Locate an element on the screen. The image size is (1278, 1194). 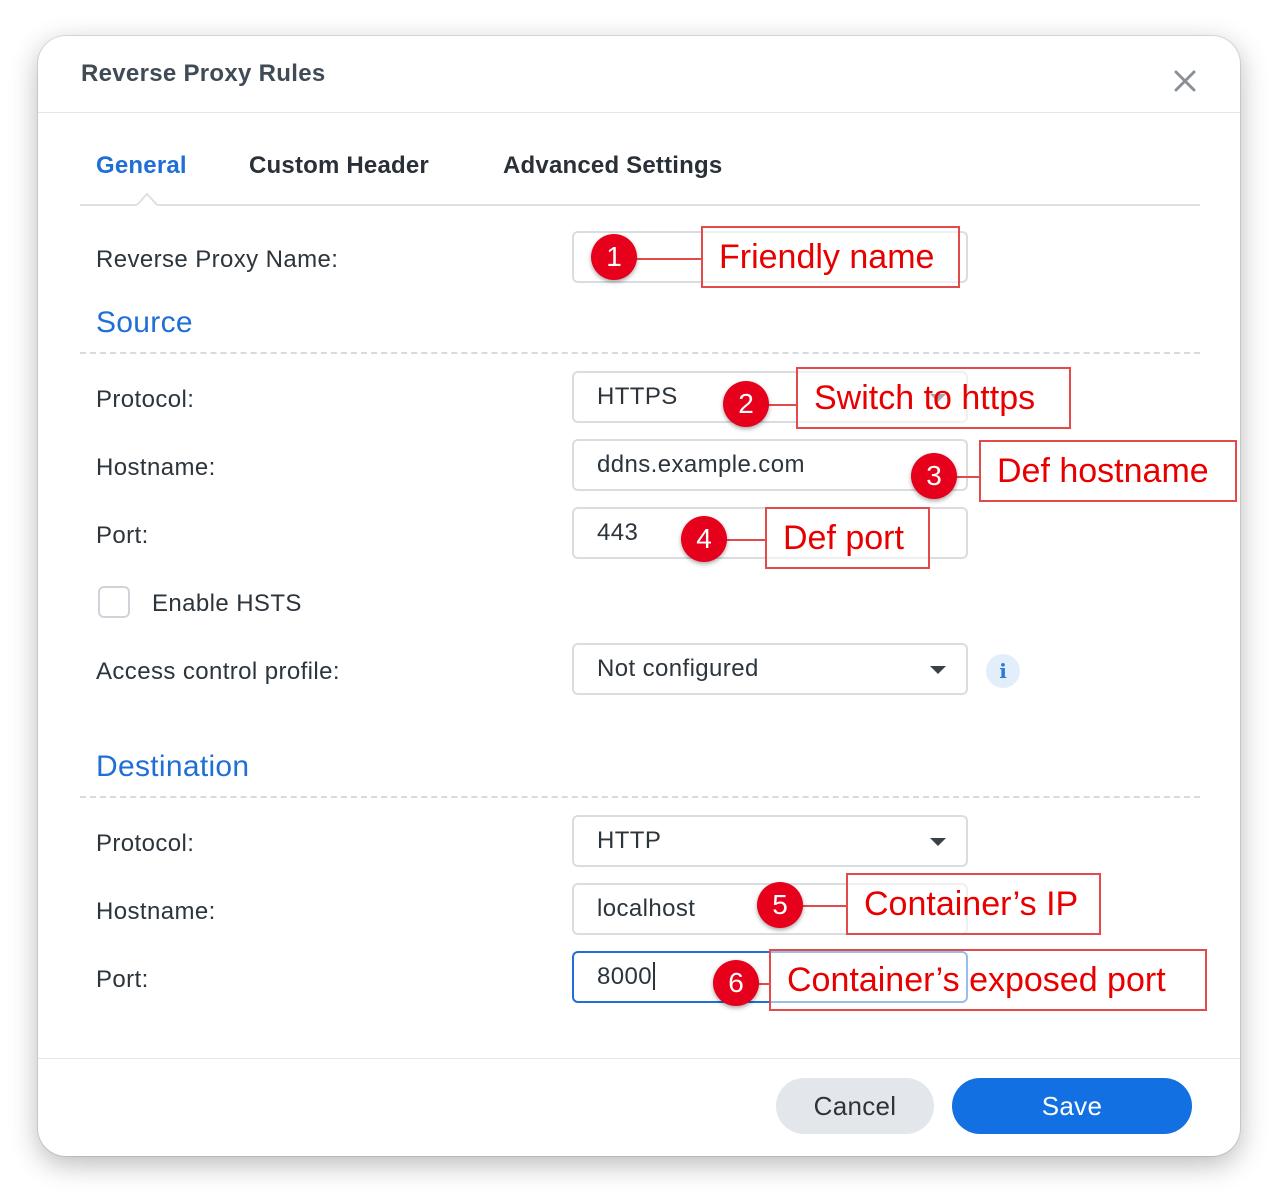
access-control-profile-label: Access control profile: is located at coordinates (218, 671).